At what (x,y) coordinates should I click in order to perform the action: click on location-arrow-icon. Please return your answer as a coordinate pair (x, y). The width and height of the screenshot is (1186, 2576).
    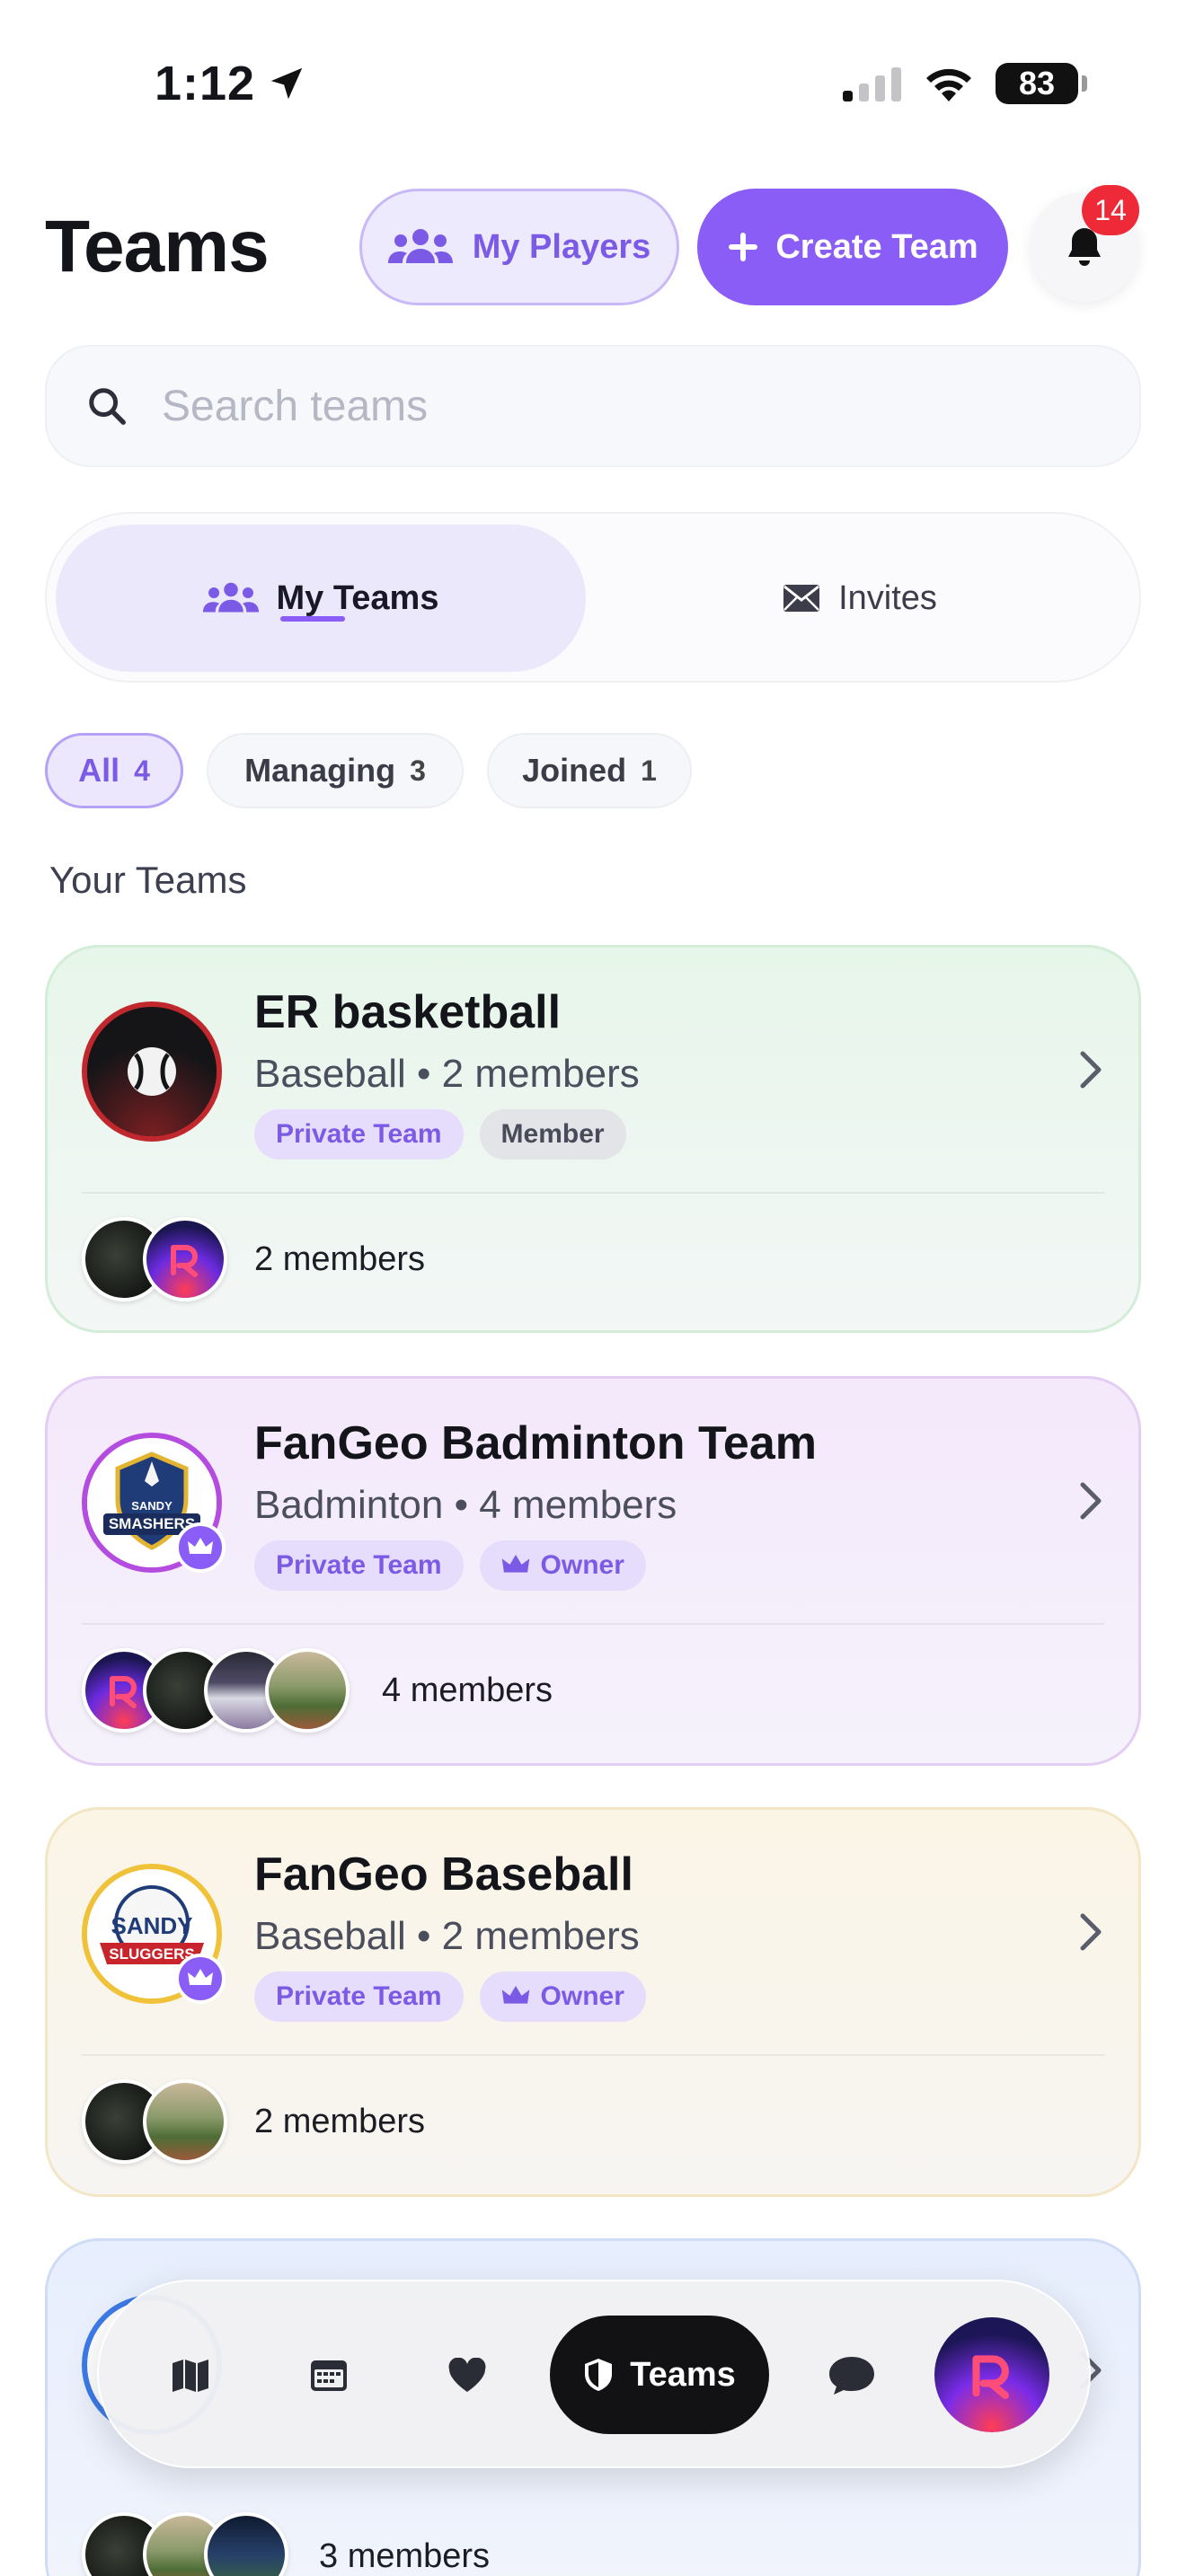
    Looking at the image, I should click on (286, 83).